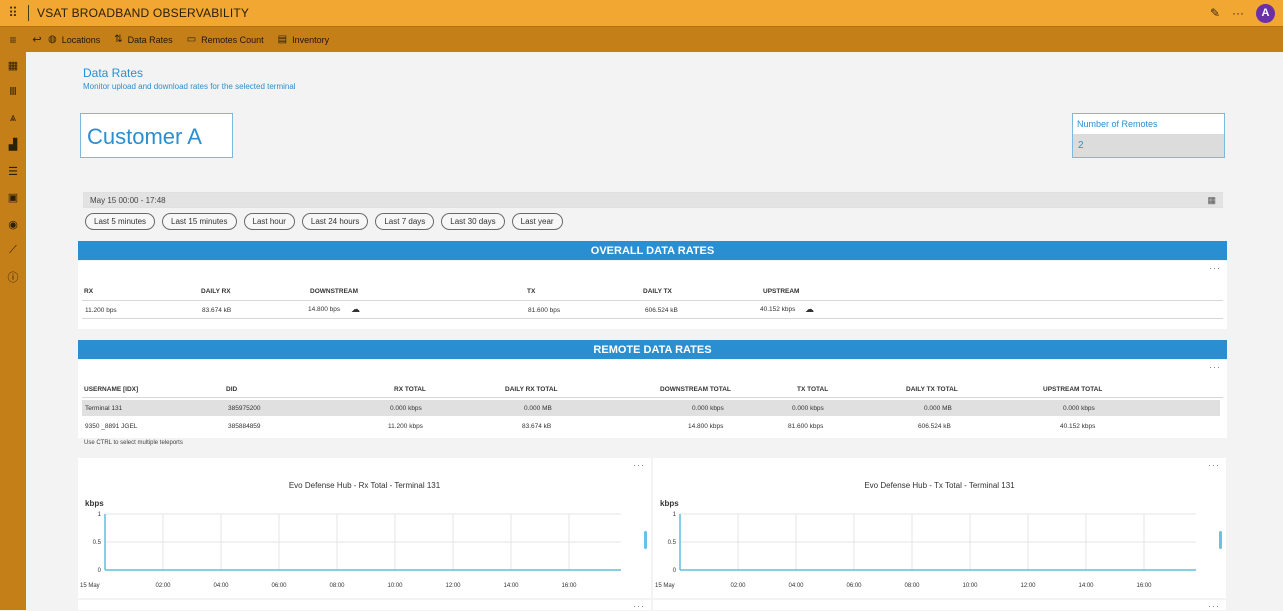 This screenshot has height=611, width=1283. Describe the element at coordinates (695, 389) in the screenshot. I see `col-header: DOWNSTREAM TOTAL` at that location.